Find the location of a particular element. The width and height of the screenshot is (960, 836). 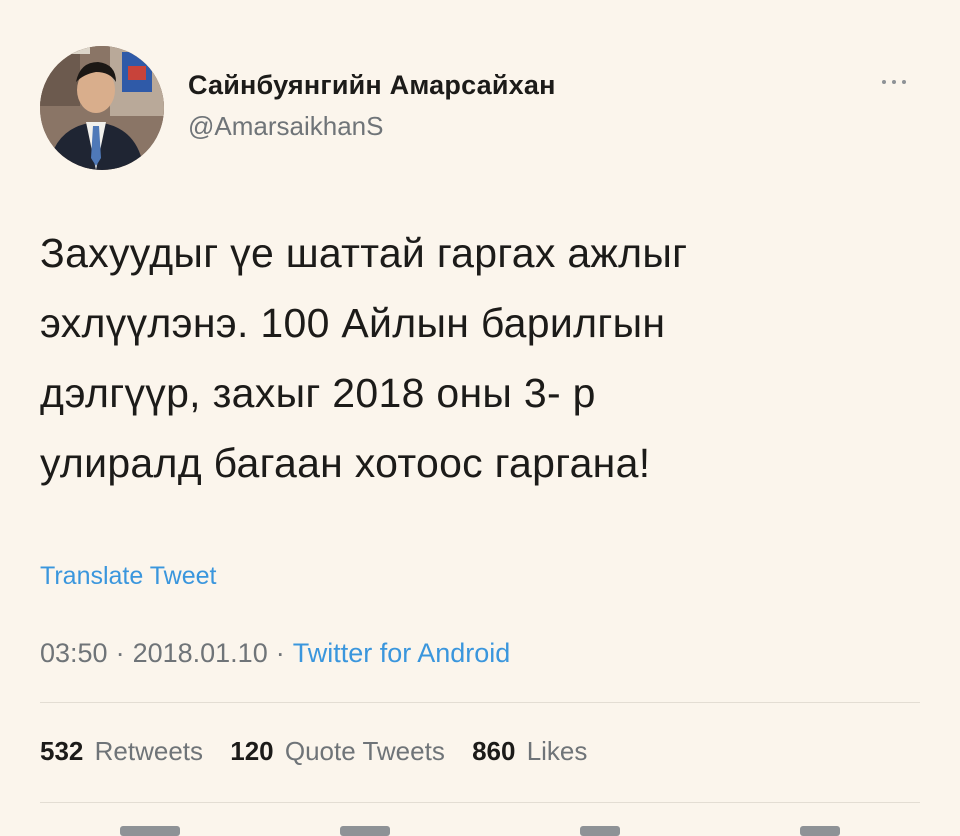

user-handle: @AmarsaikhanS is located at coordinates (285, 126).